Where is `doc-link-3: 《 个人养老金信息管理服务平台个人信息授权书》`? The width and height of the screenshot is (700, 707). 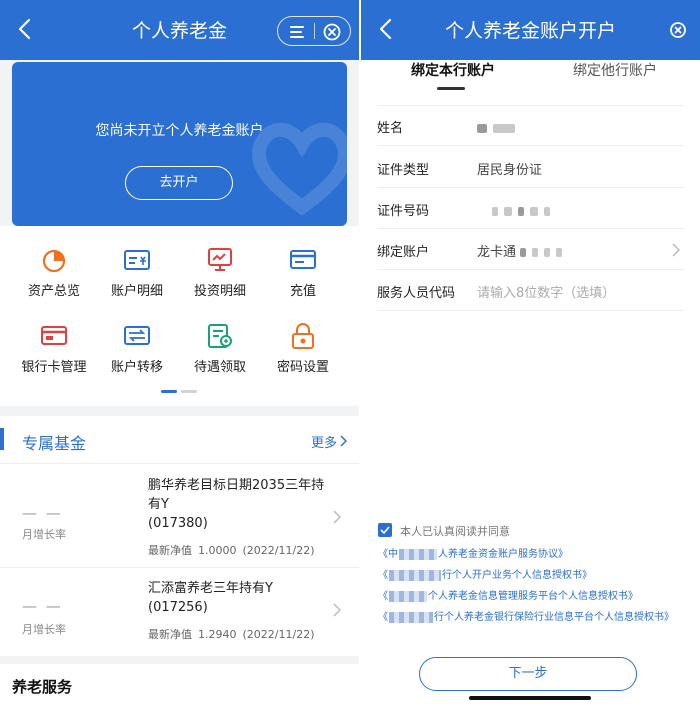
doc-link-3: 《 个人养老金信息管理服务平台个人信息授权书》 is located at coordinates (533, 596).